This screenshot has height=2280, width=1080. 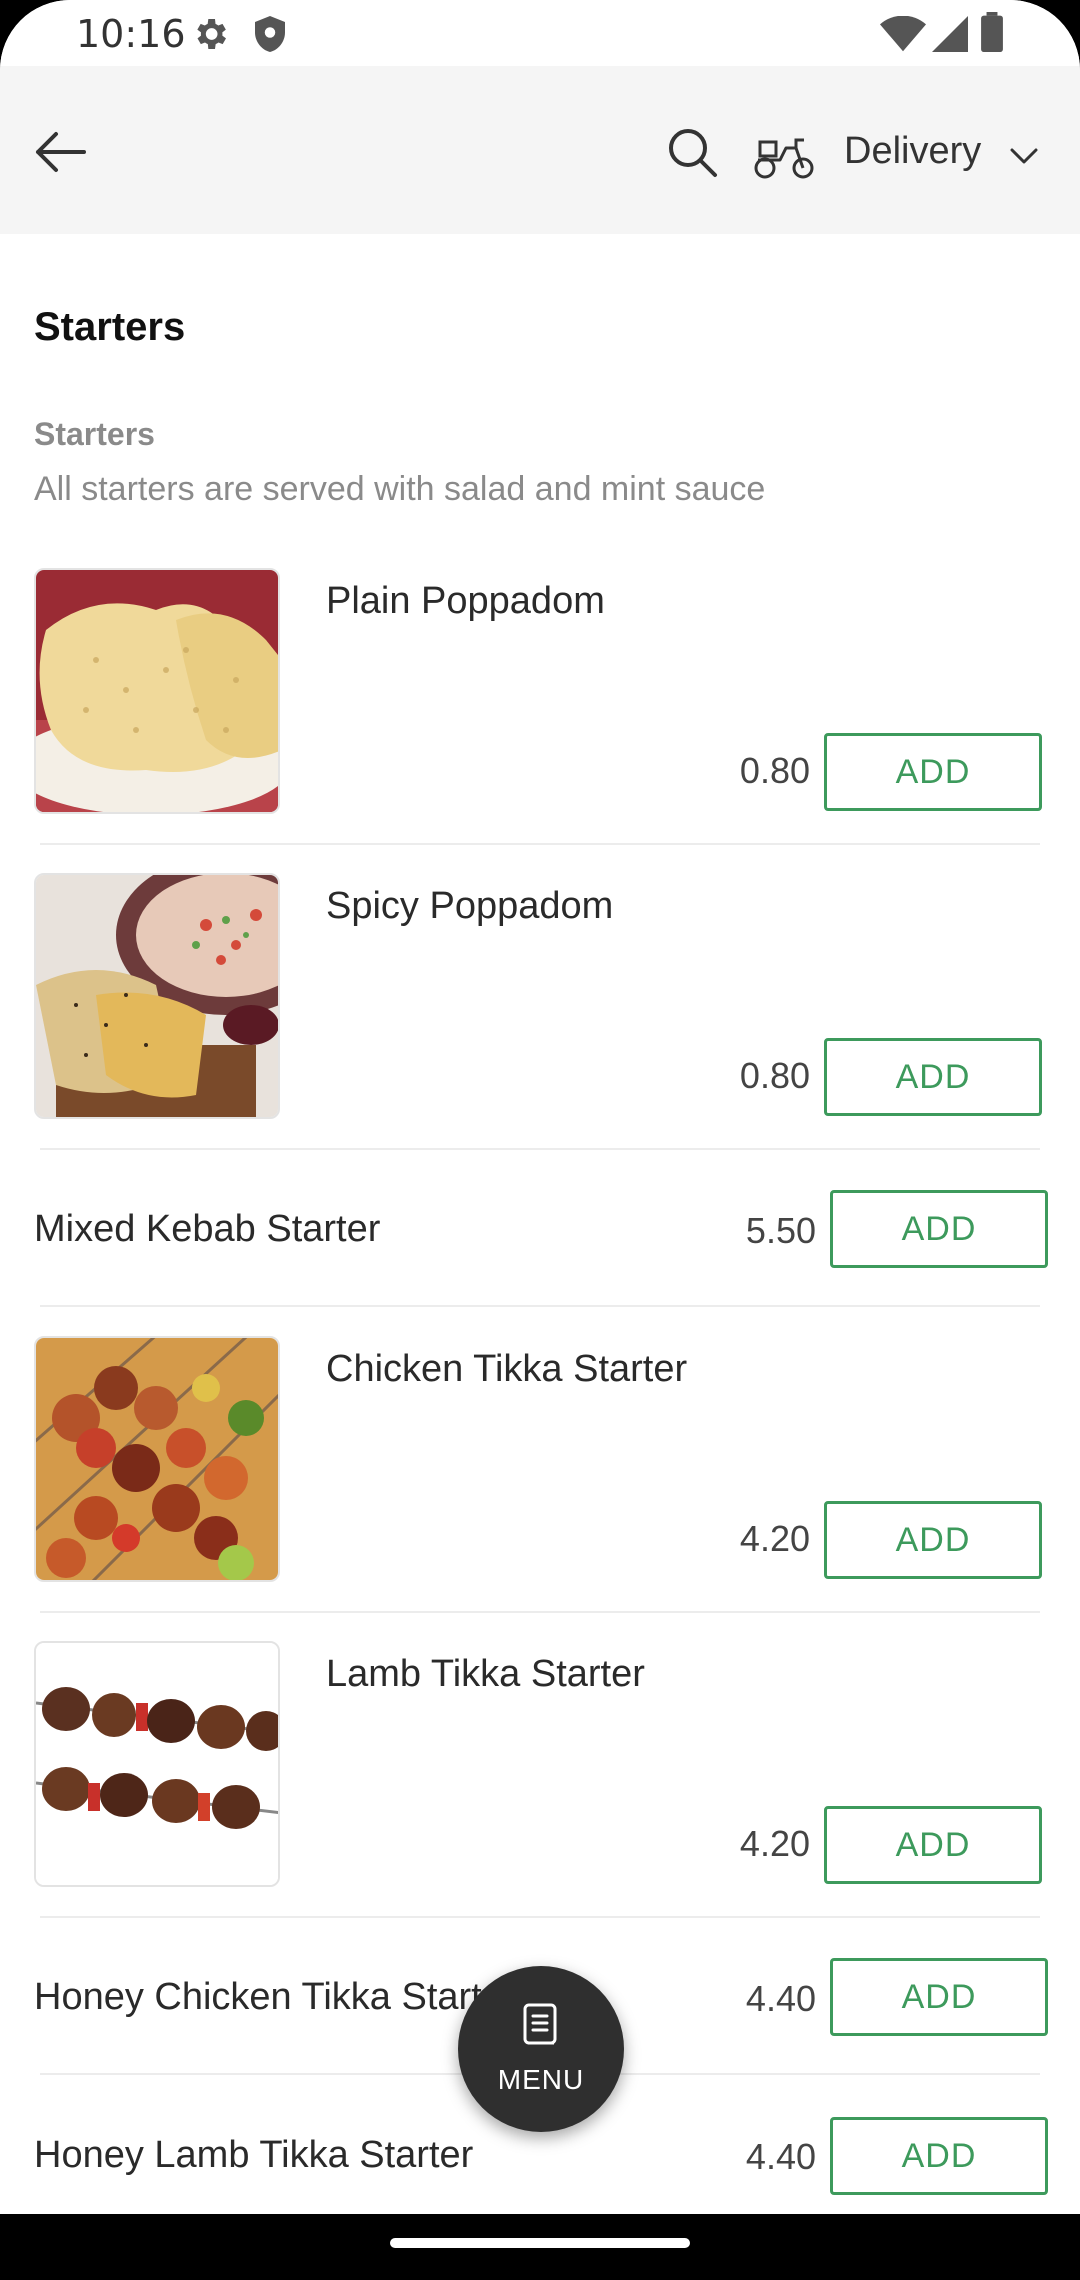 What do you see at coordinates (470, 906) in the screenshot?
I see `item-name: Spicy Poppadom` at bounding box center [470, 906].